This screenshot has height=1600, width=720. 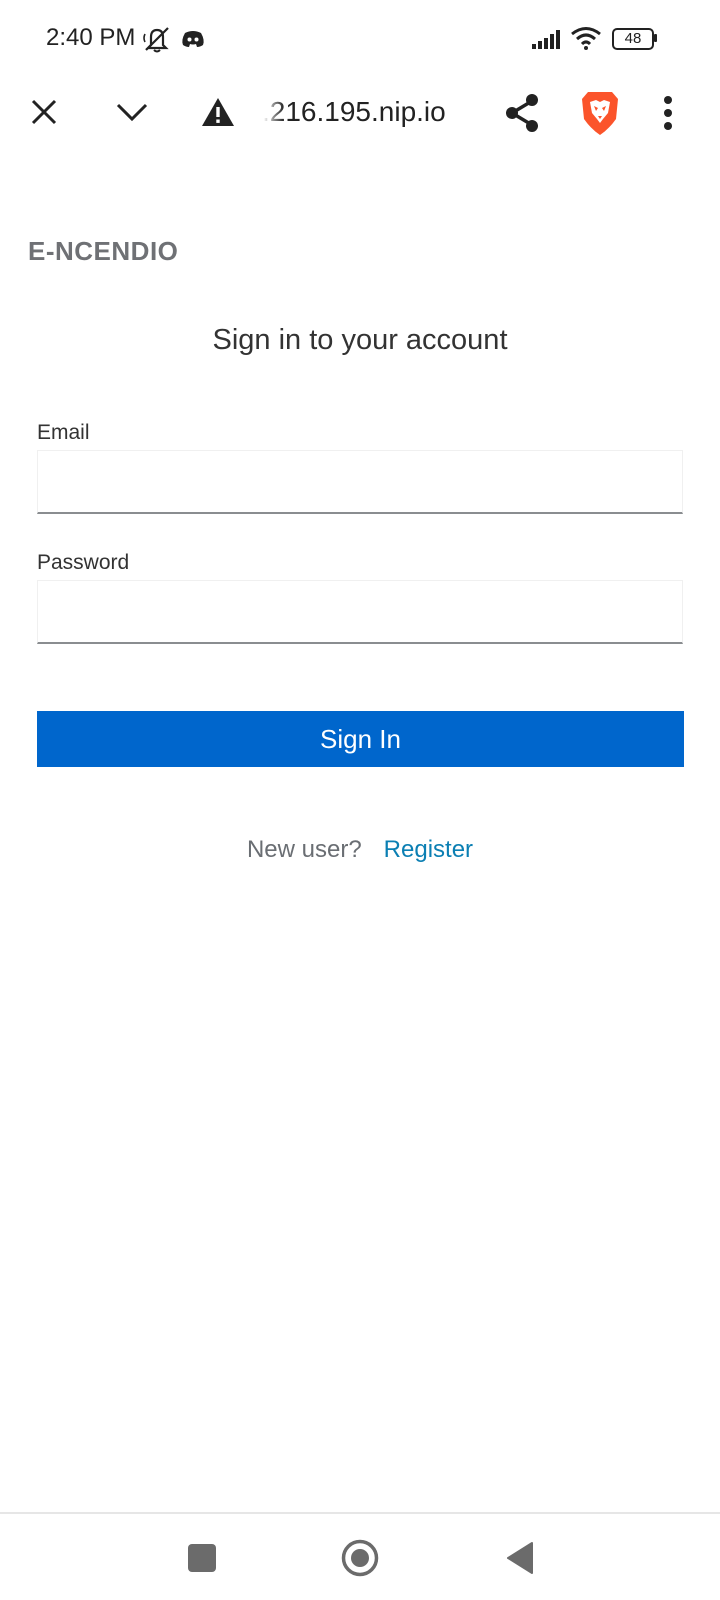 What do you see at coordinates (360, 340) in the screenshot?
I see `page-title: Sign in to your account` at bounding box center [360, 340].